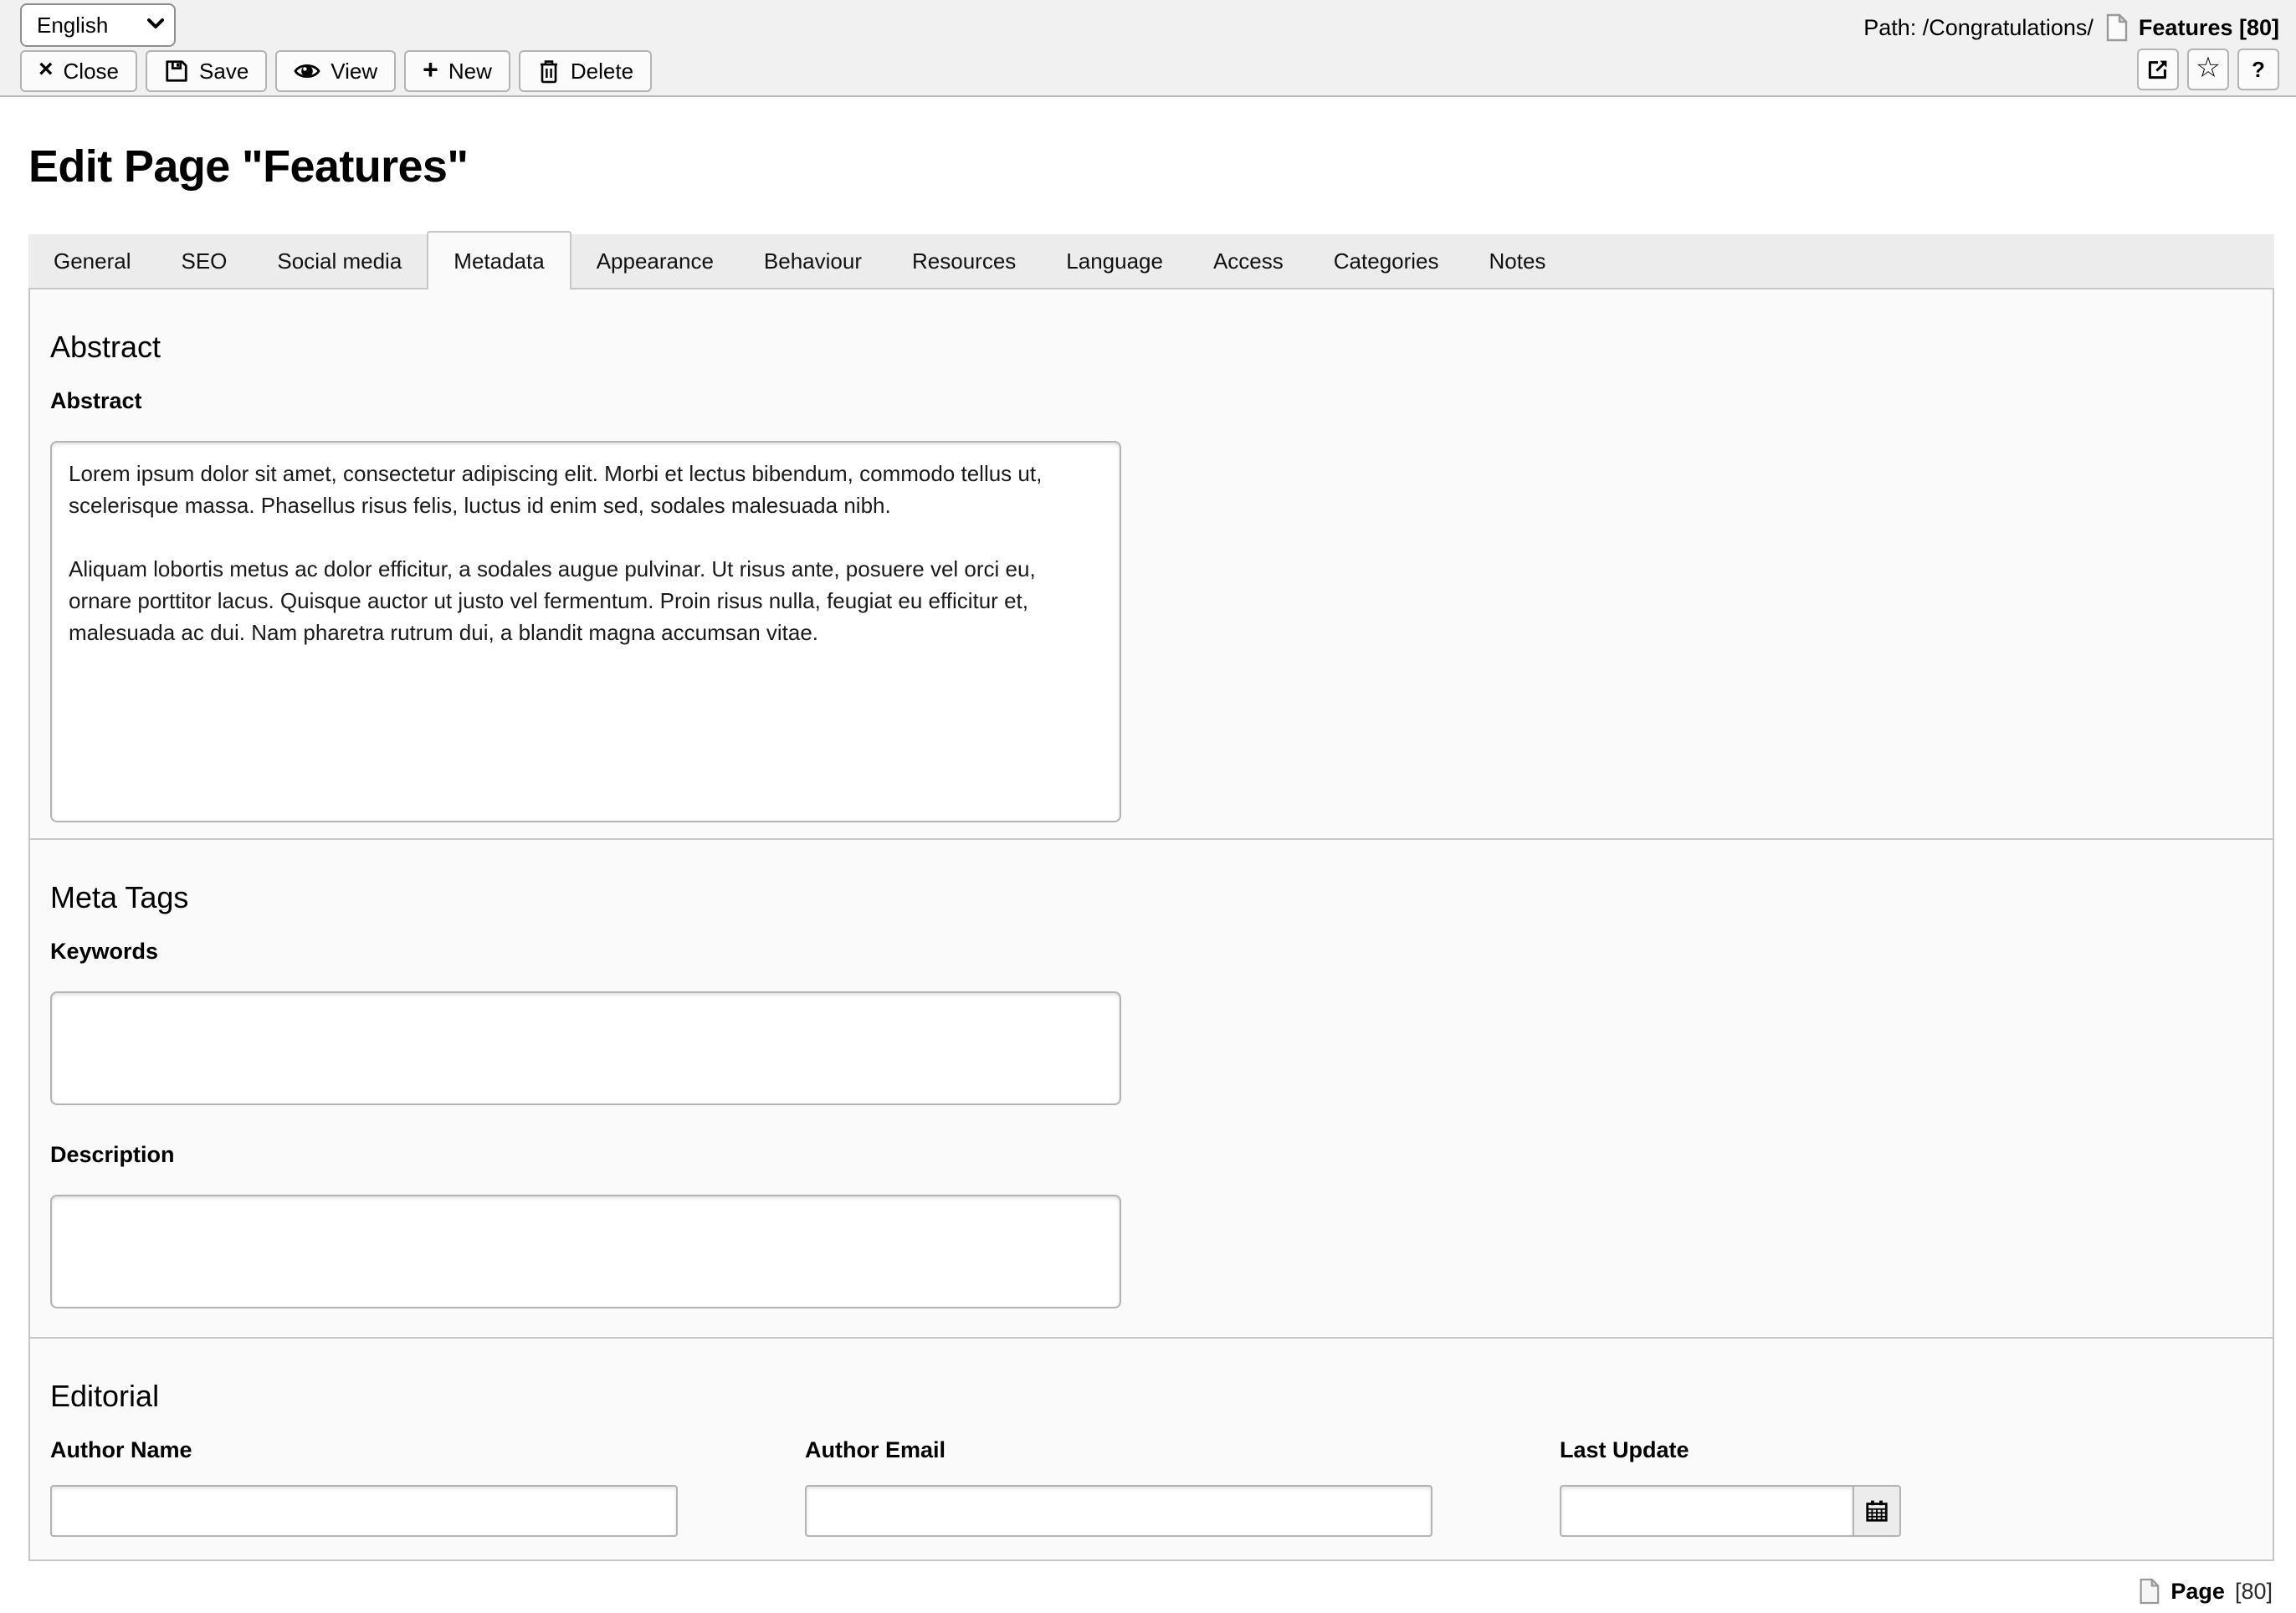  I want to click on last-update-field-group: Last Update, so click(1730, 1475).